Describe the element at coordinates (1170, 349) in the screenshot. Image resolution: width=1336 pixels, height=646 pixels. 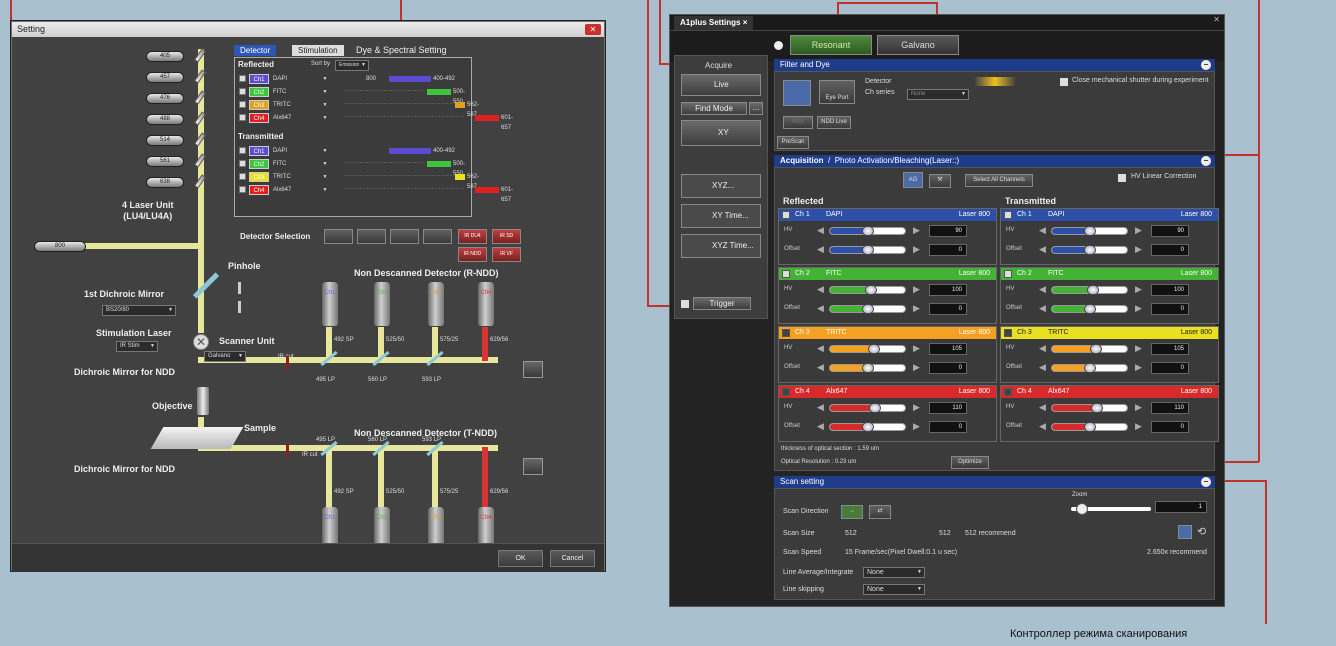
I see `hv-value: 105` at that location.